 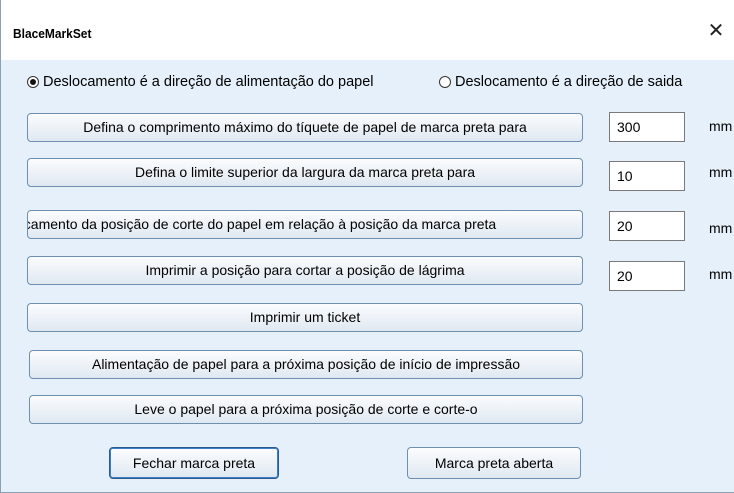 I want to click on open-black-mark-button: Marca preta aberta, so click(x=494, y=463).